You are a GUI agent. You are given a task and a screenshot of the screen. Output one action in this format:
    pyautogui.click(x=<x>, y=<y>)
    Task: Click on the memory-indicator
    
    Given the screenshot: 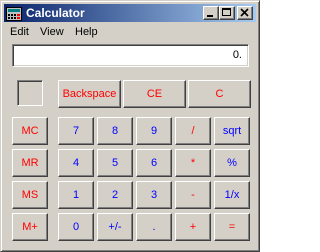 What is the action you would take?
    pyautogui.click(x=30, y=93)
    